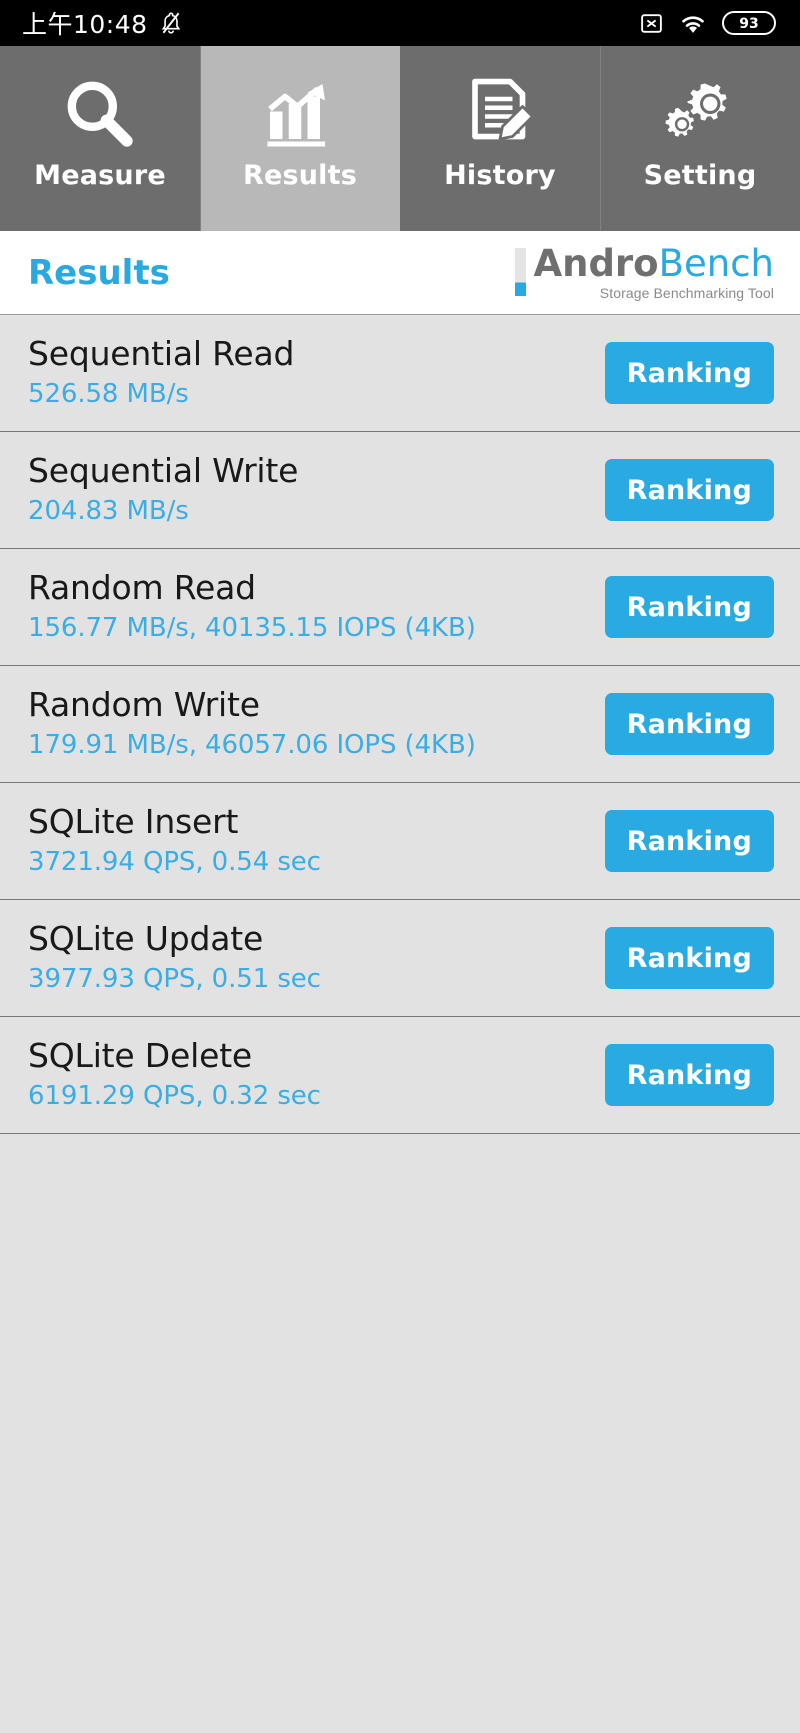  What do you see at coordinates (85, 24) in the screenshot?
I see `status-clock: 上午10:48` at bounding box center [85, 24].